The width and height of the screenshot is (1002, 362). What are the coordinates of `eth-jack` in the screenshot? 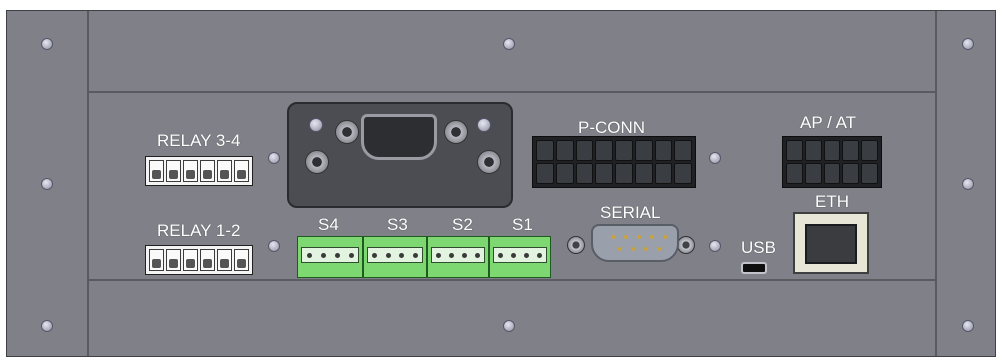 It's located at (831, 244).